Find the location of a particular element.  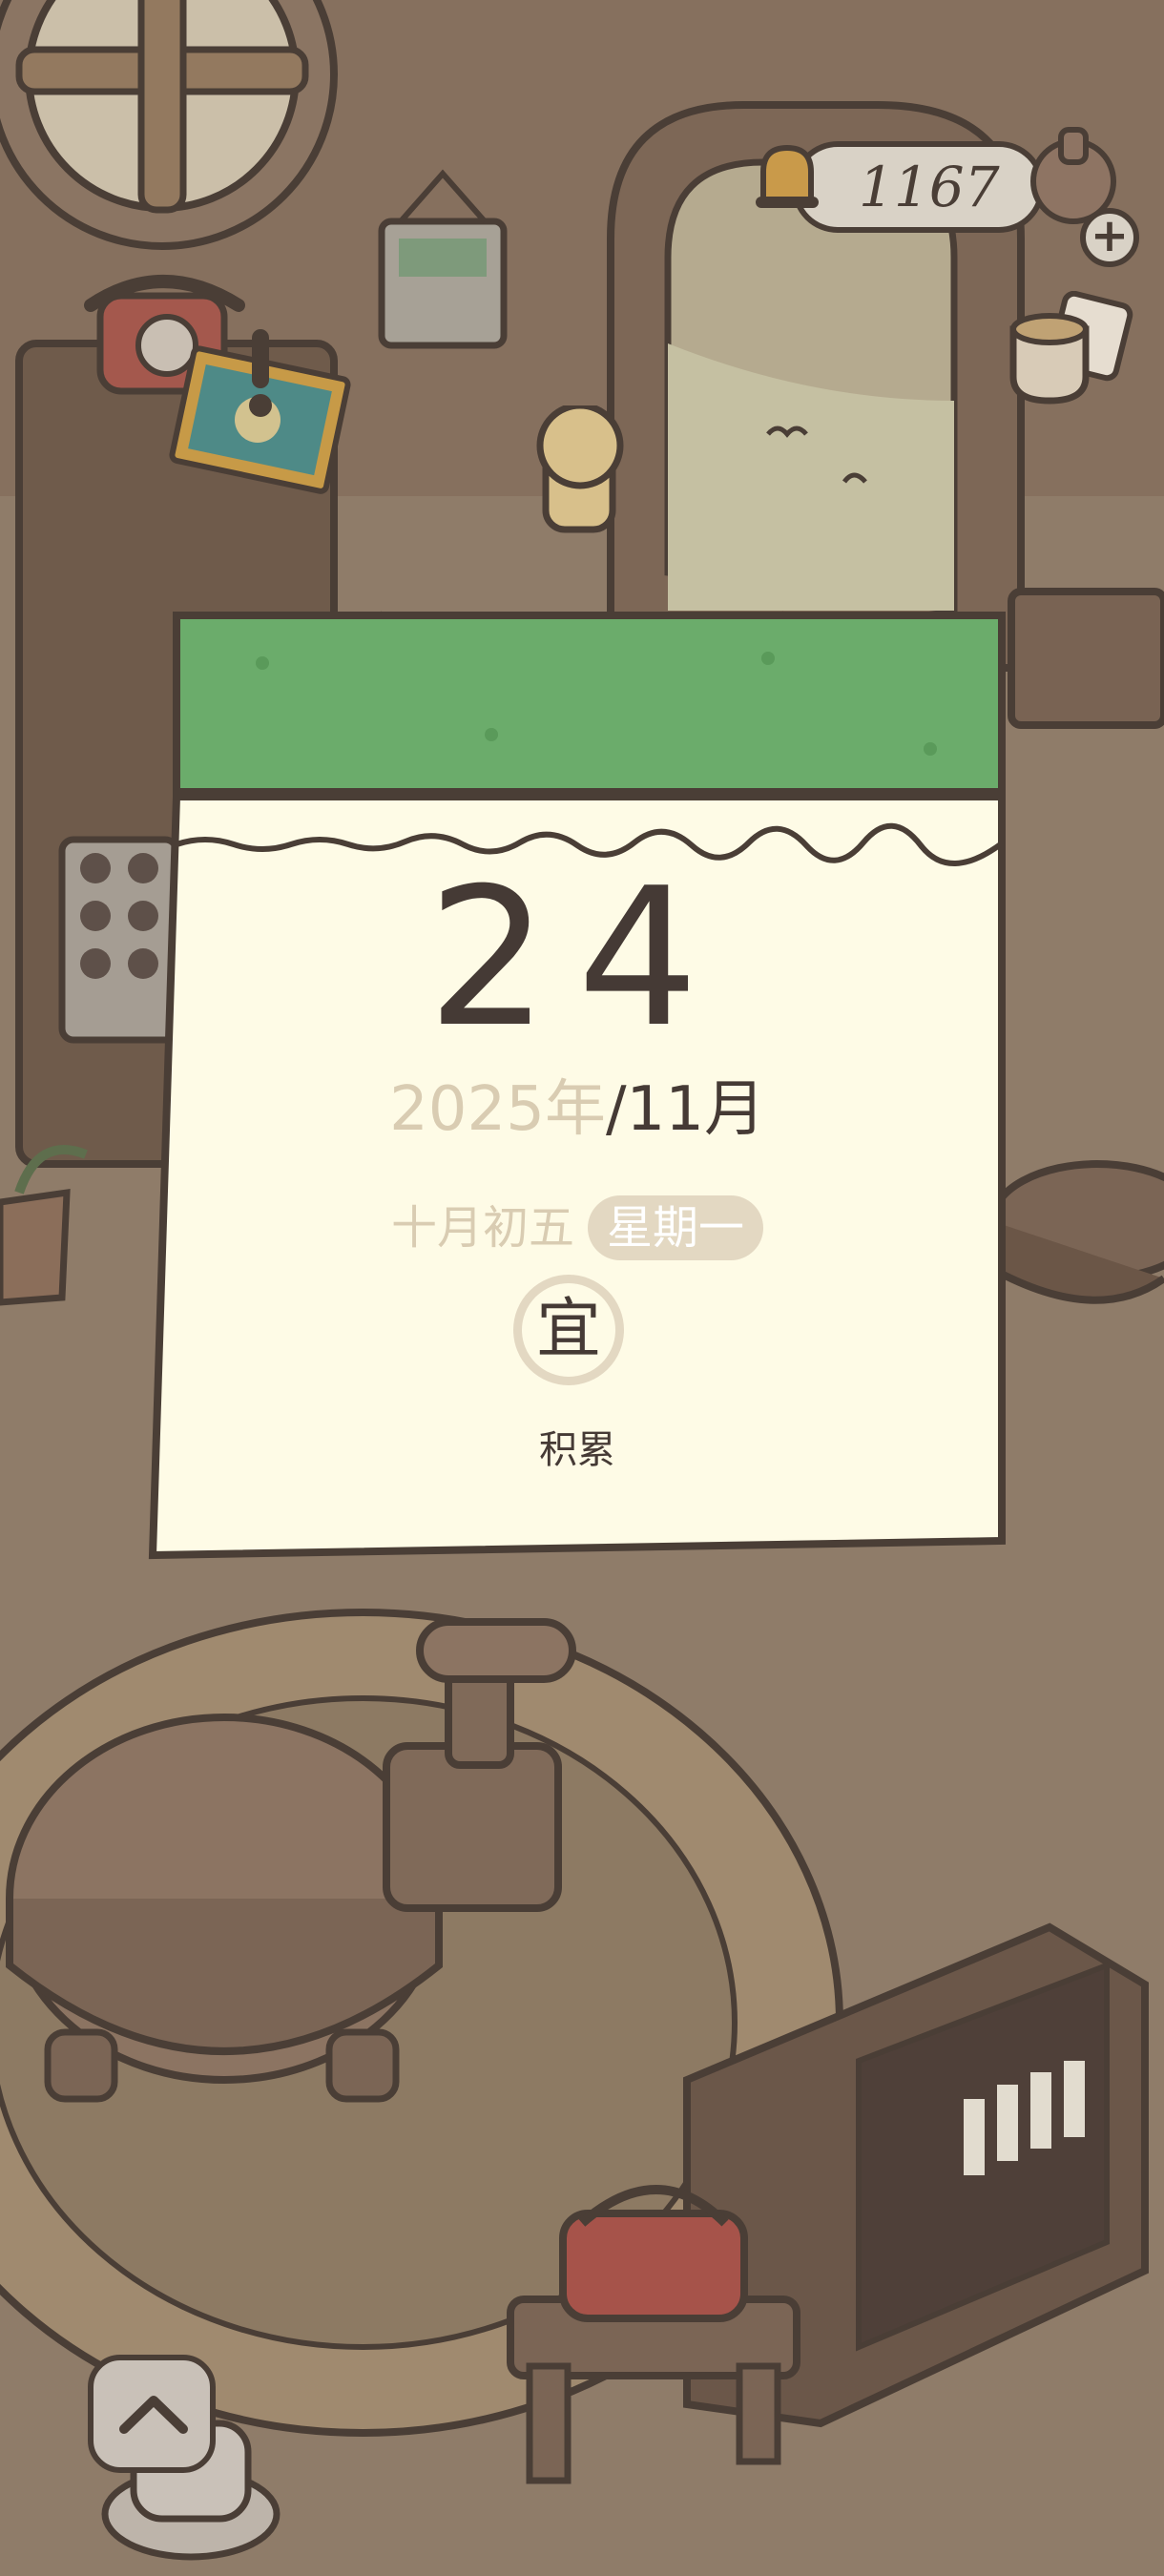

round-table is located at coordinates (224, 1908).